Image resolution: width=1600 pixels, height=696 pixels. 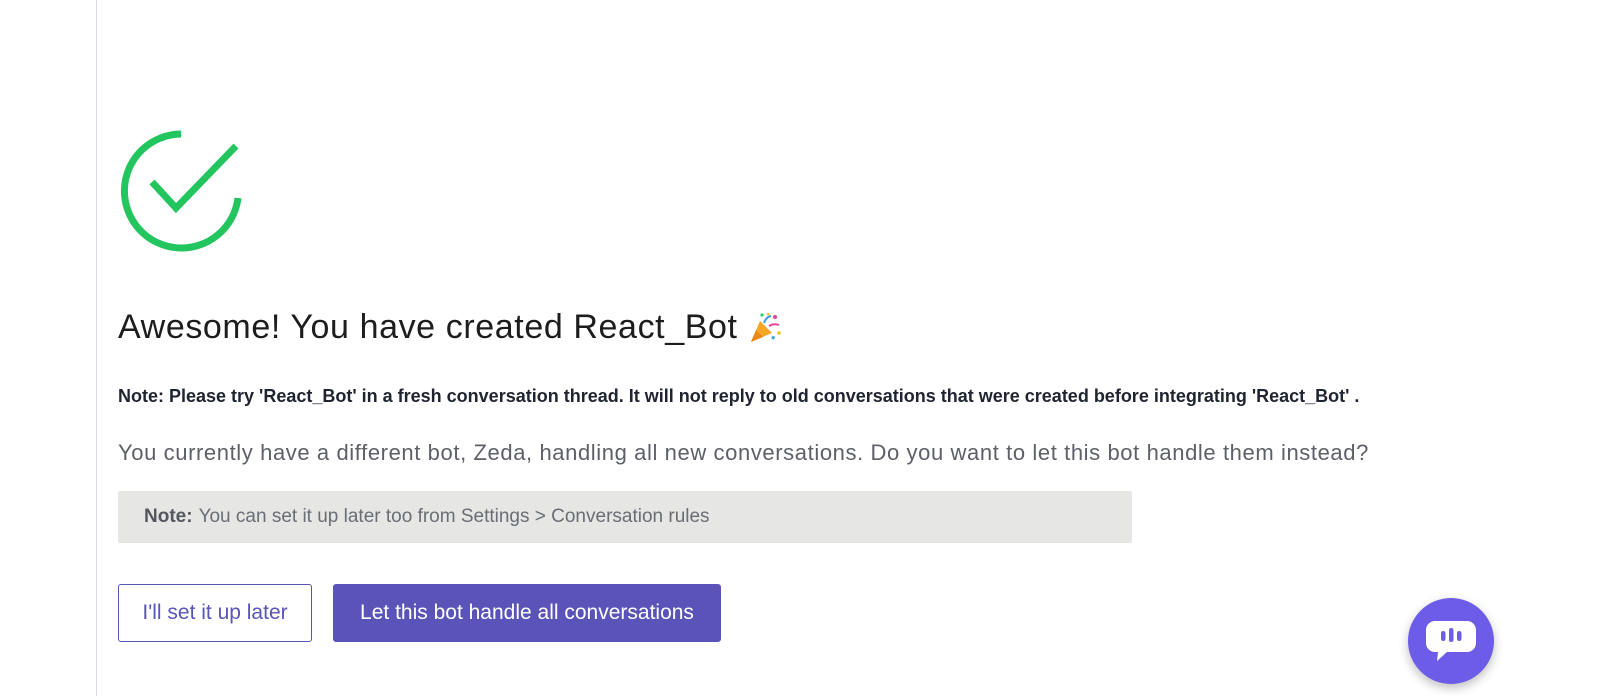 What do you see at coordinates (96, 348) in the screenshot?
I see `sidebar-divider` at bounding box center [96, 348].